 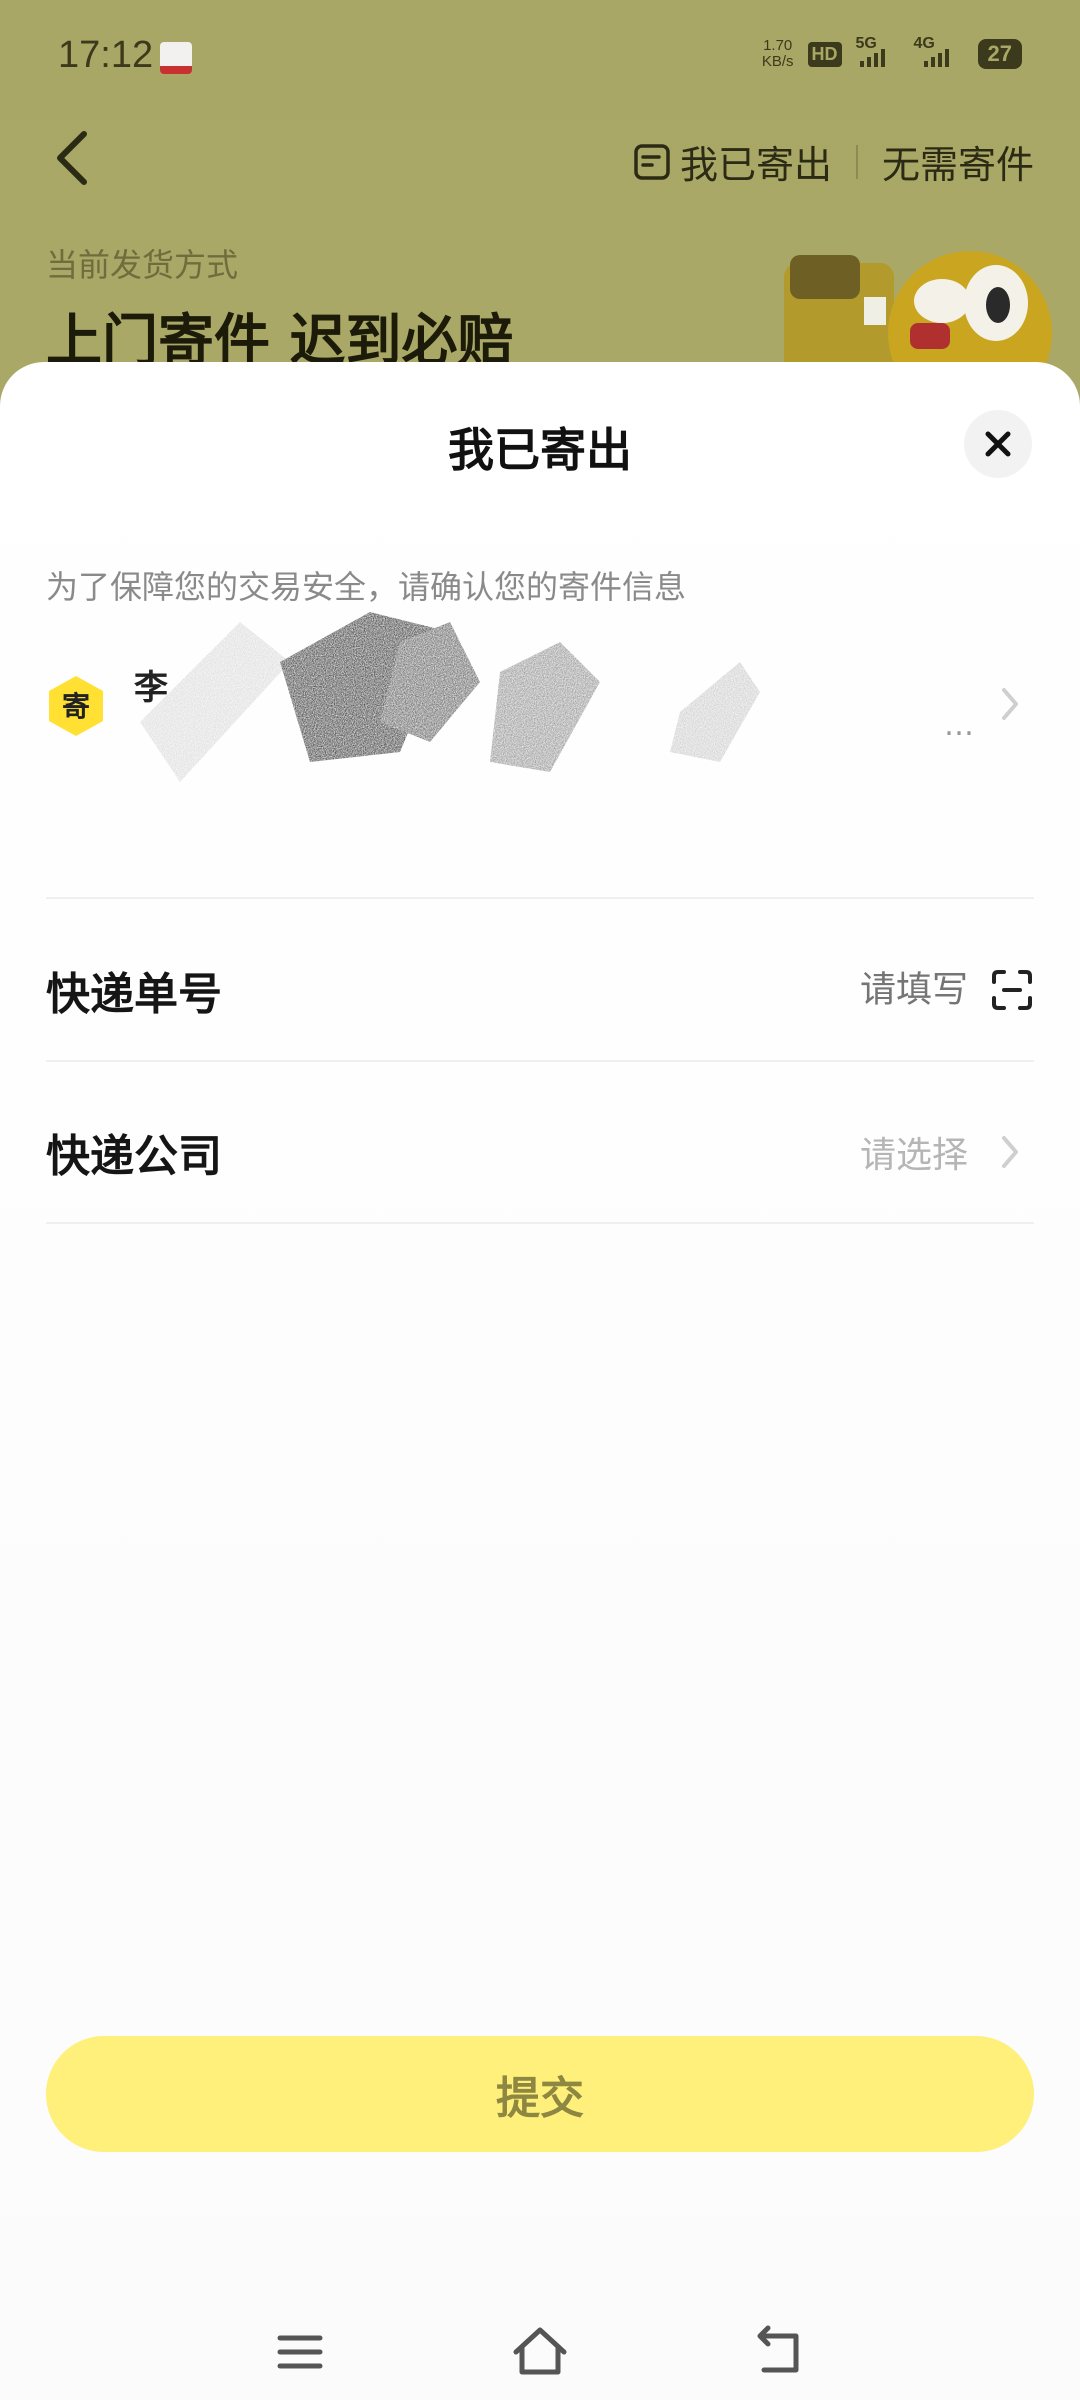 What do you see at coordinates (540, 1152) in the screenshot?
I see `courier-company-row: 快递公司 请选择` at bounding box center [540, 1152].